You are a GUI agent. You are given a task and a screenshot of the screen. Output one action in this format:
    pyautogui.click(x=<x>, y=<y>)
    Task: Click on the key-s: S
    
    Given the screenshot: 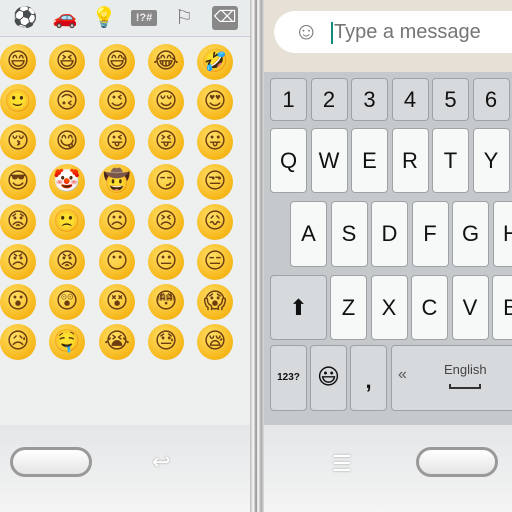 What is the action you would take?
    pyautogui.click(x=349, y=234)
    